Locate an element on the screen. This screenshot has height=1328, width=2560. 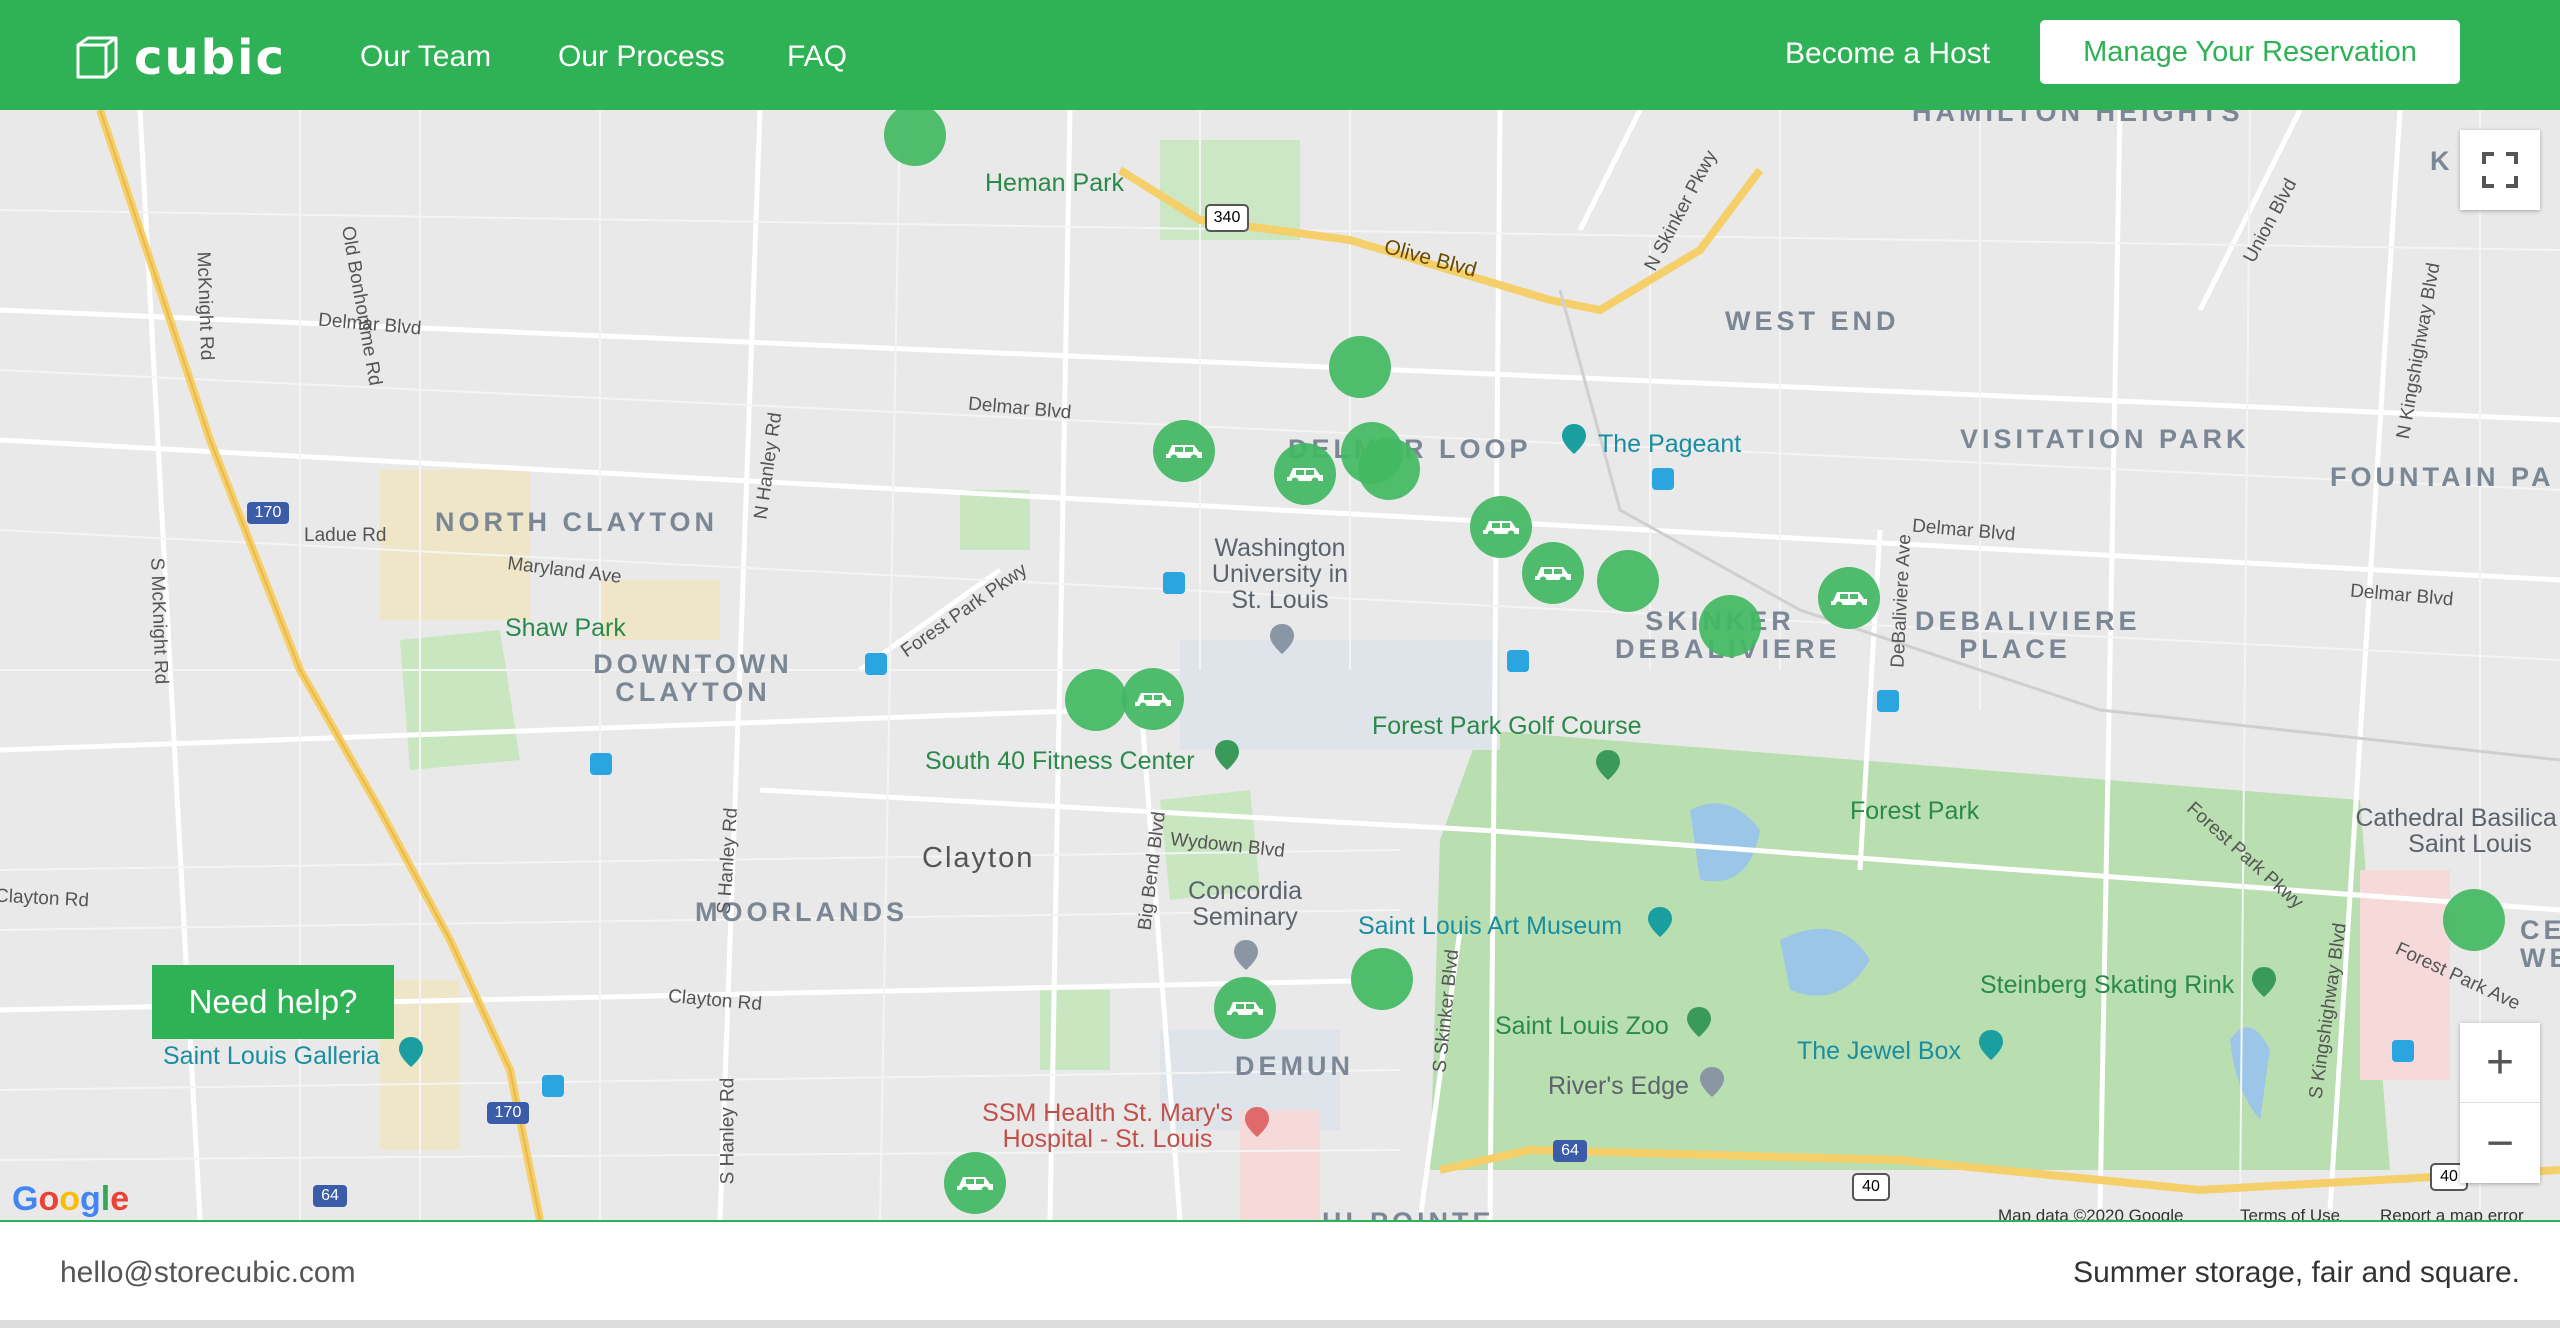
neighborhood-label: HAMILTON HEIGHTS is located at coordinates (2078, 118).